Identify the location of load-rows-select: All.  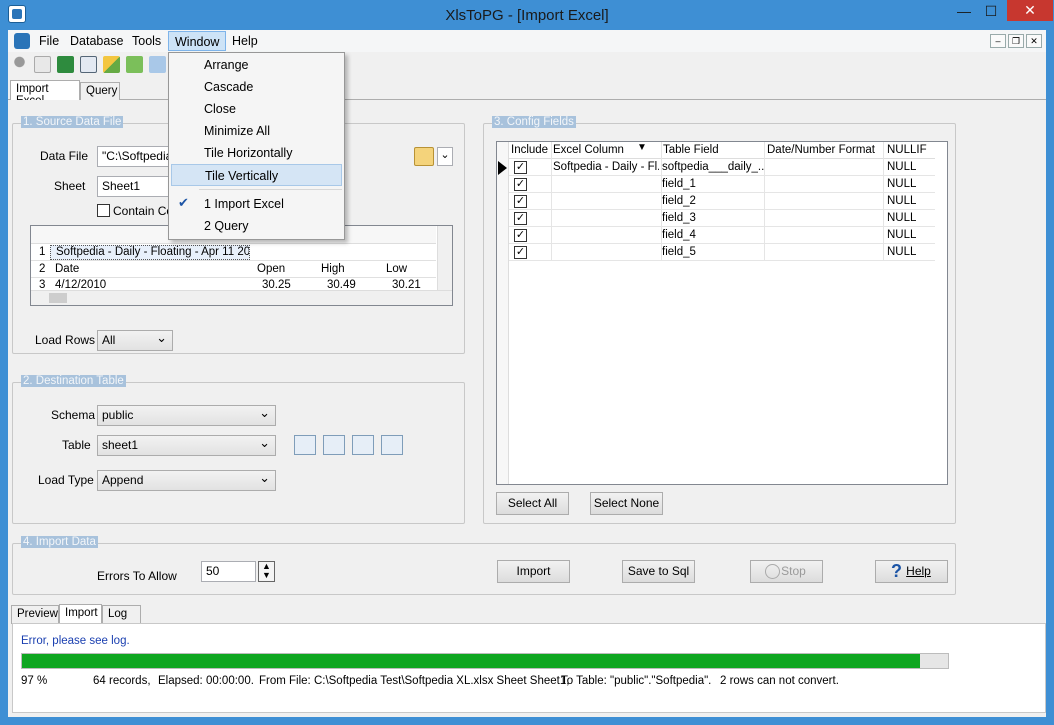
(135, 340).